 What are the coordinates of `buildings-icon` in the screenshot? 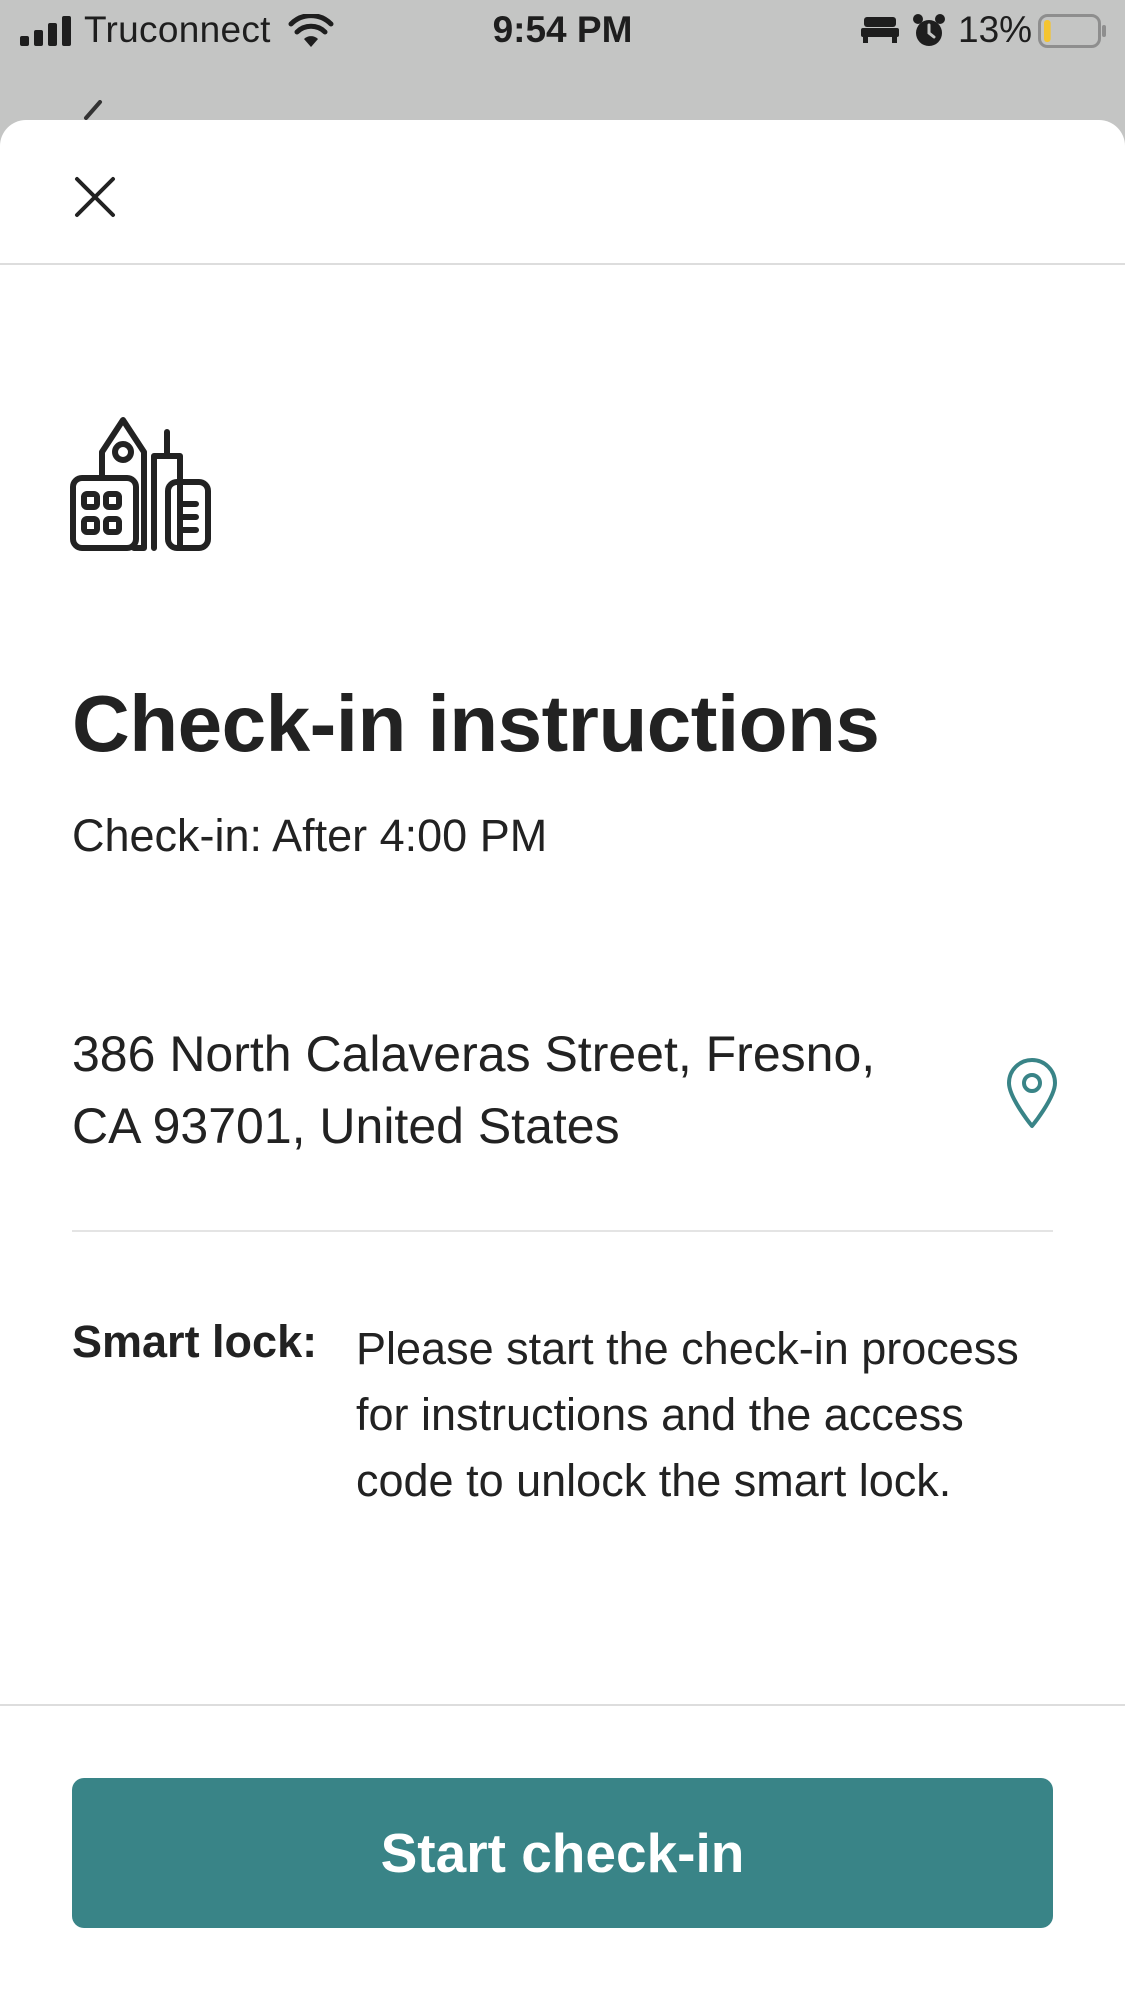 It's located at (140, 484).